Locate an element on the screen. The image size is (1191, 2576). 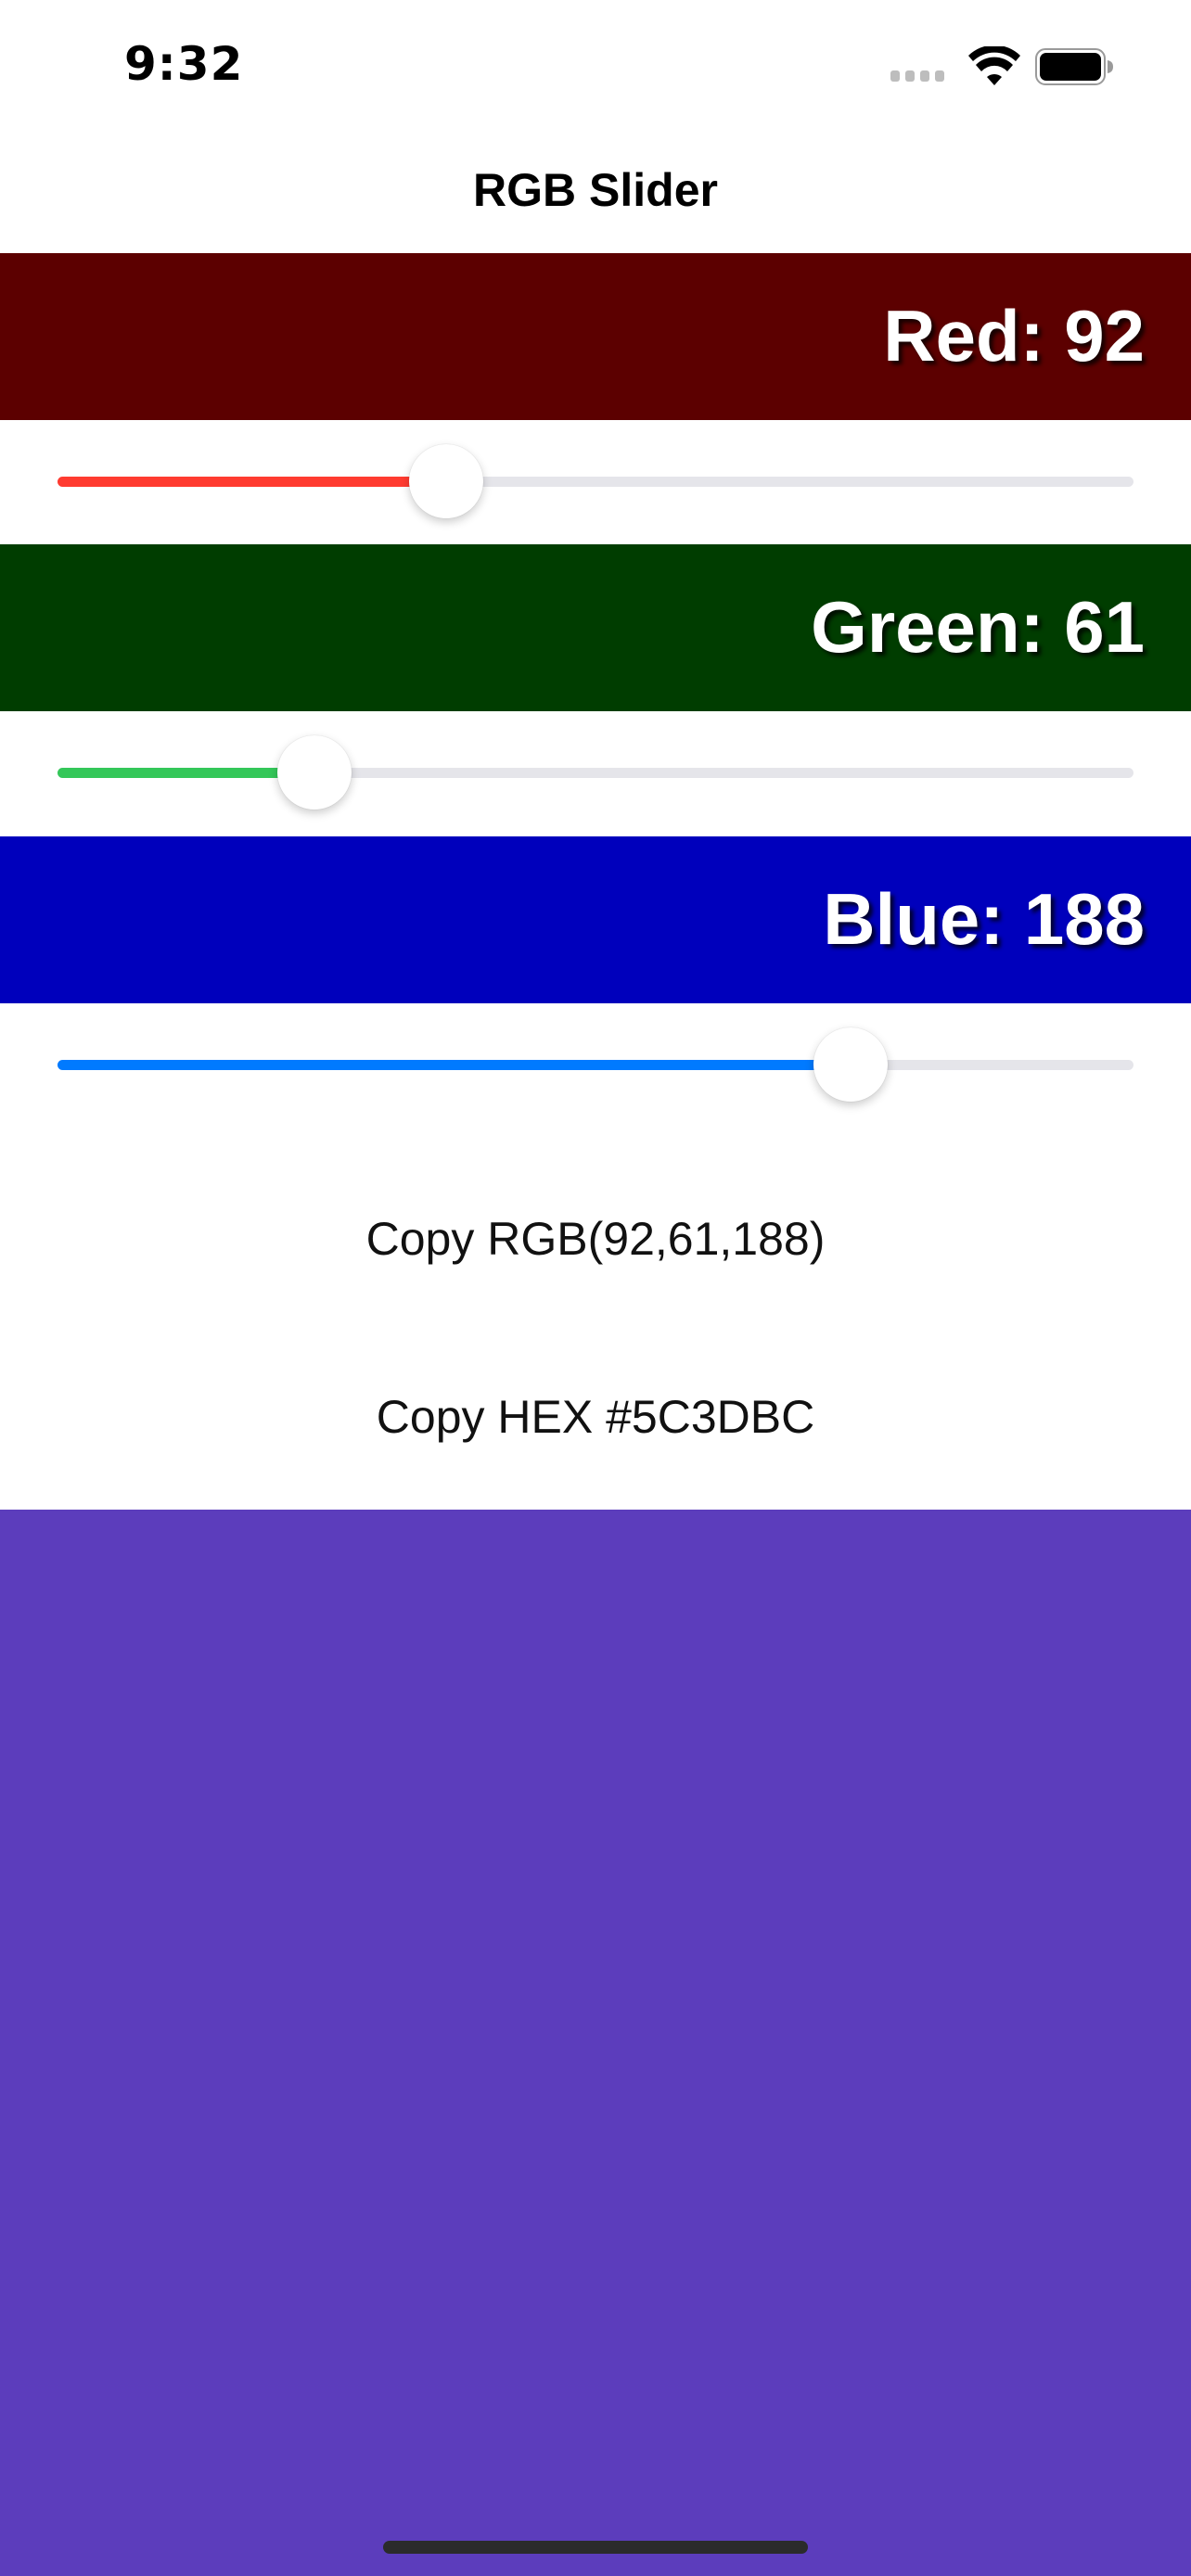
signal-icon is located at coordinates (918, 75).